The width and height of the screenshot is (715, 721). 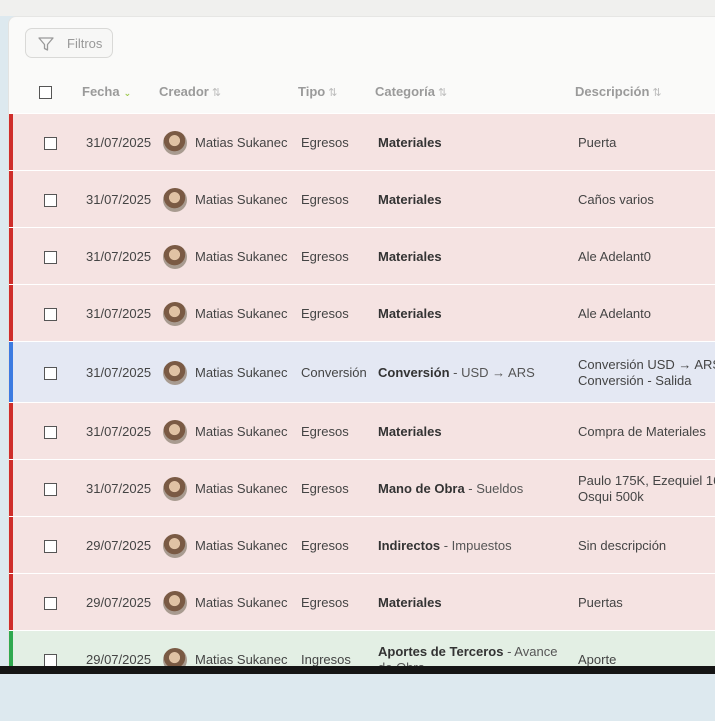 I want to click on descripcion-cell: Sin descripción, so click(x=622, y=546).